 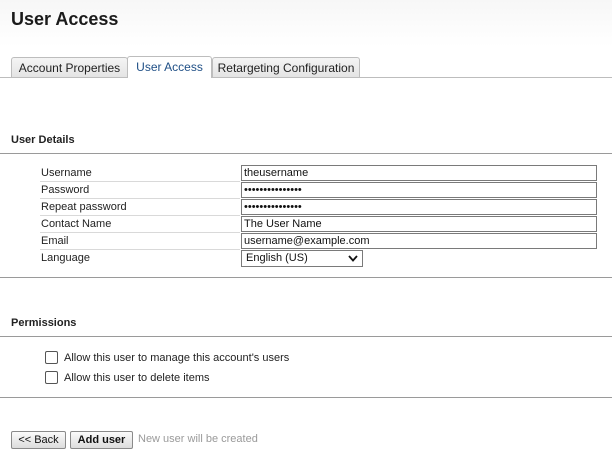 I want to click on email-label: Email, so click(x=55, y=241).